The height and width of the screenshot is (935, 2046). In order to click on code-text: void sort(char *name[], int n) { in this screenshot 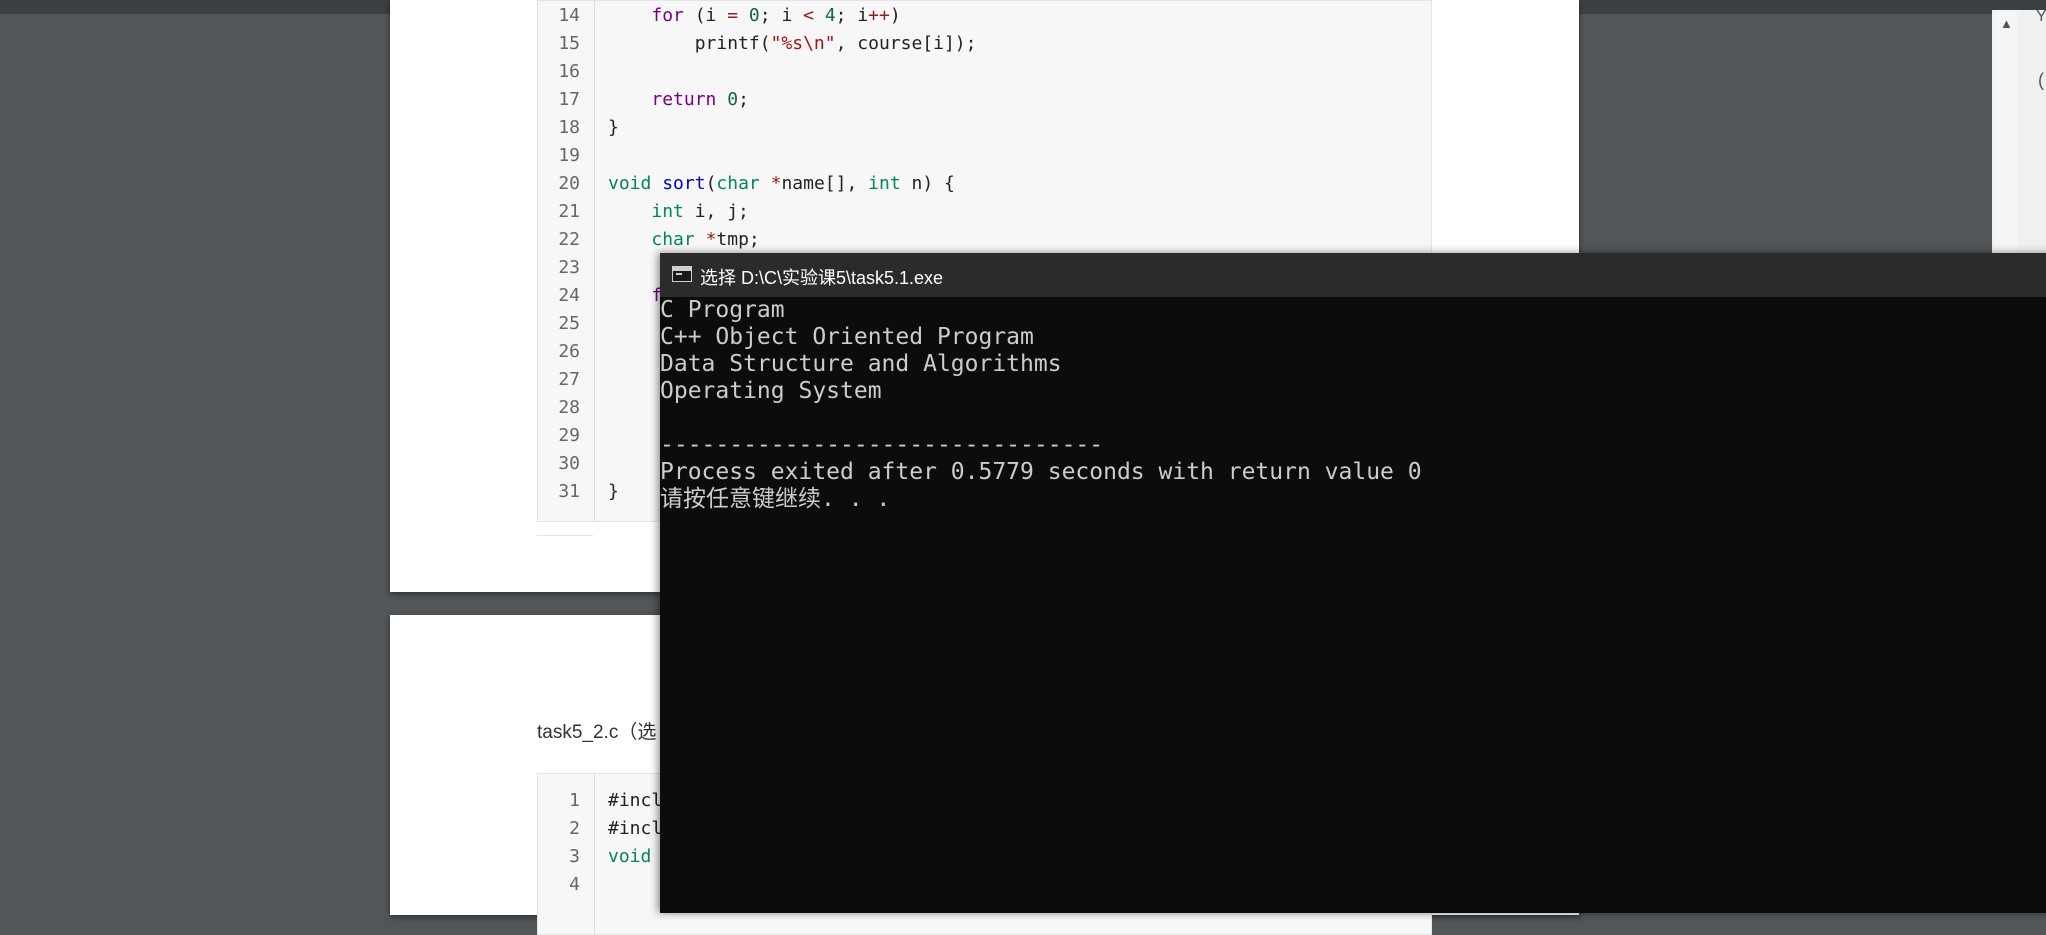, I will do `click(781, 183)`.